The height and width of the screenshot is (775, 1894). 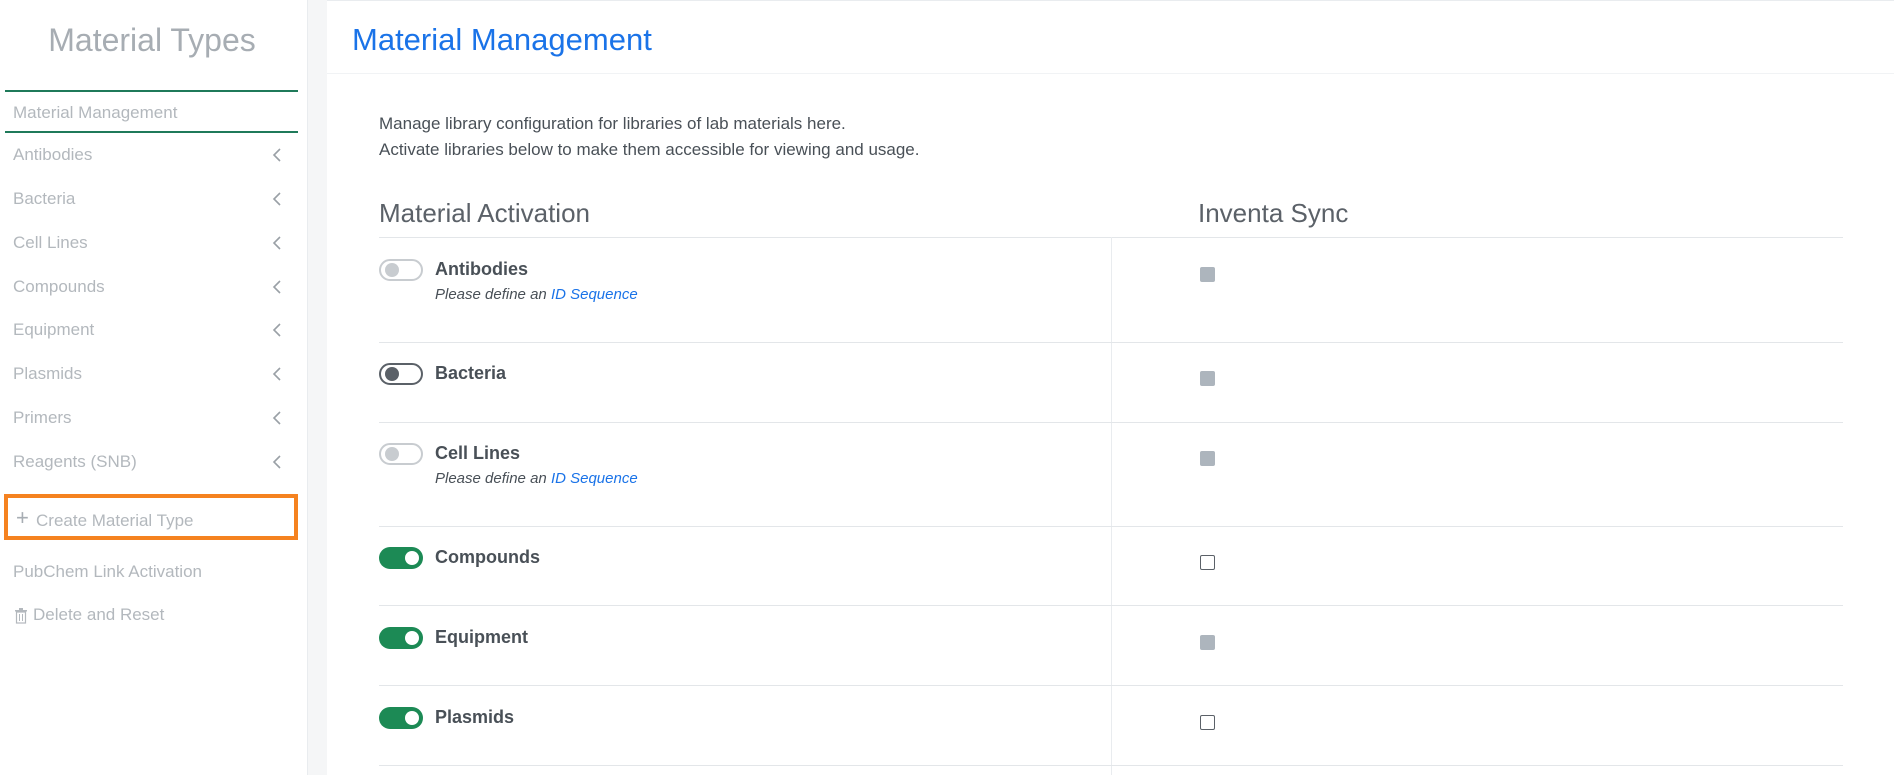 I want to click on sidebar-item-plasmids: Plasmids, so click(x=151, y=375).